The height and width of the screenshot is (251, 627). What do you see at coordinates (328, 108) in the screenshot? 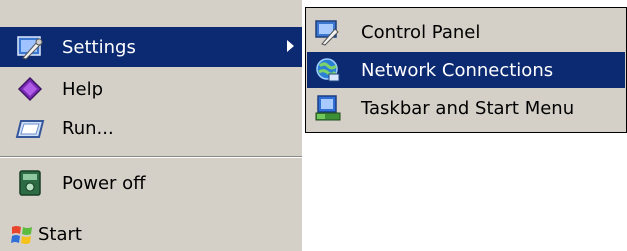
I see `taskbar-start-menu-icon` at bounding box center [328, 108].